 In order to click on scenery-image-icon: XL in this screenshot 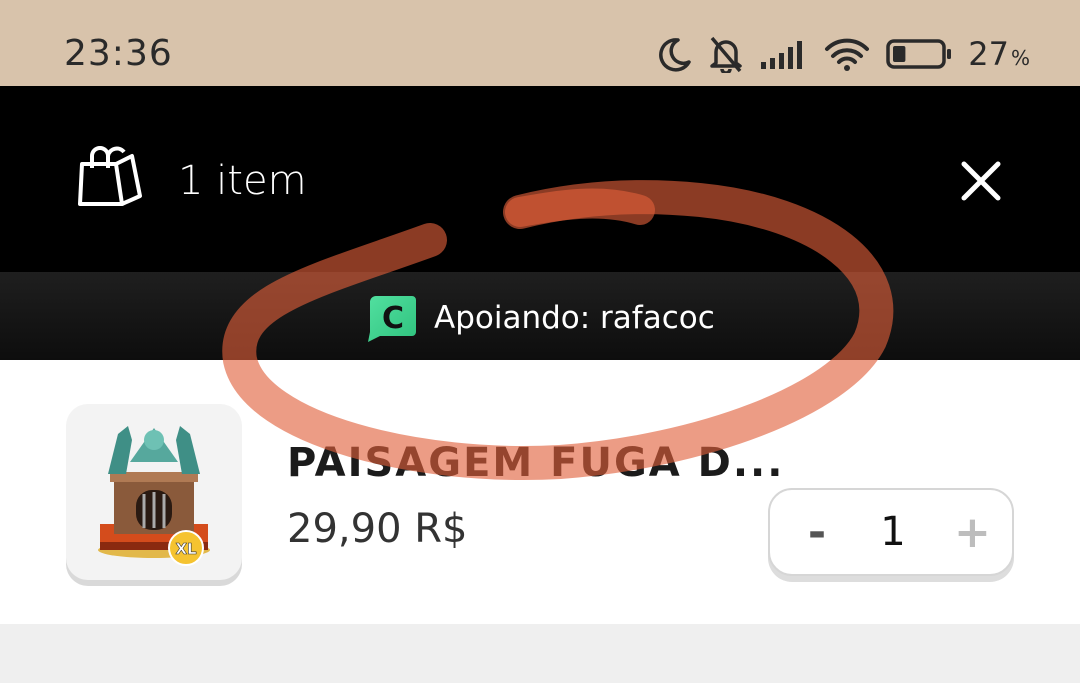, I will do `click(154, 496)`.